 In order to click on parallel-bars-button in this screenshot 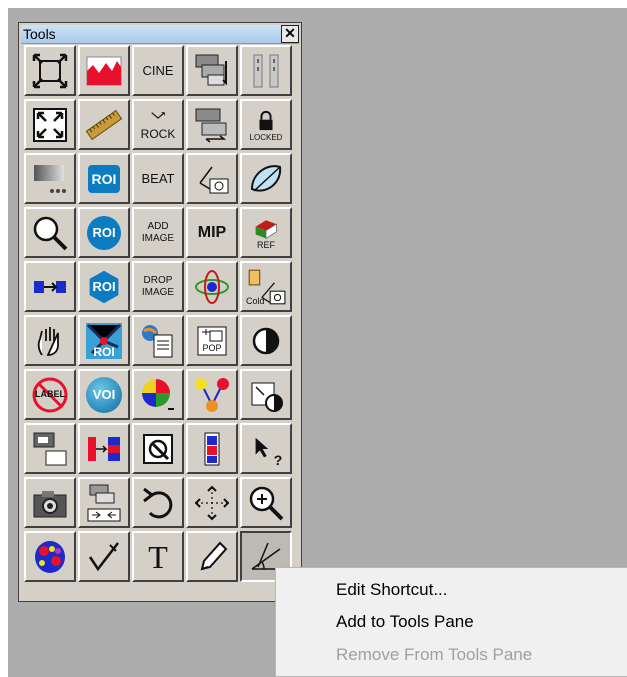, I will do `click(266, 70)`.